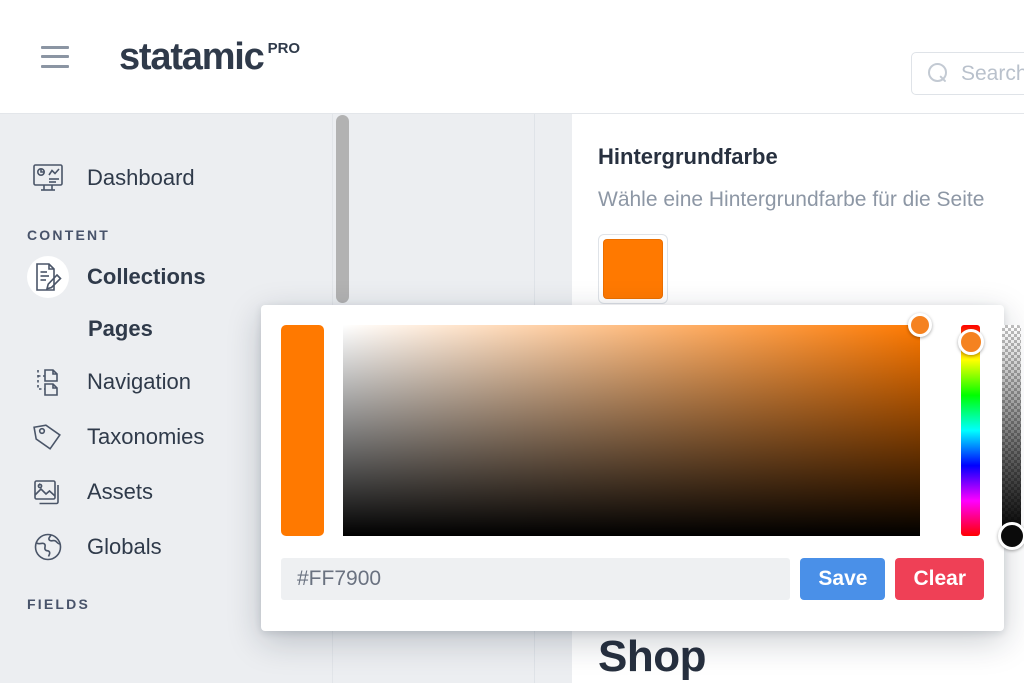  I want to click on globe-icon, so click(48, 547).